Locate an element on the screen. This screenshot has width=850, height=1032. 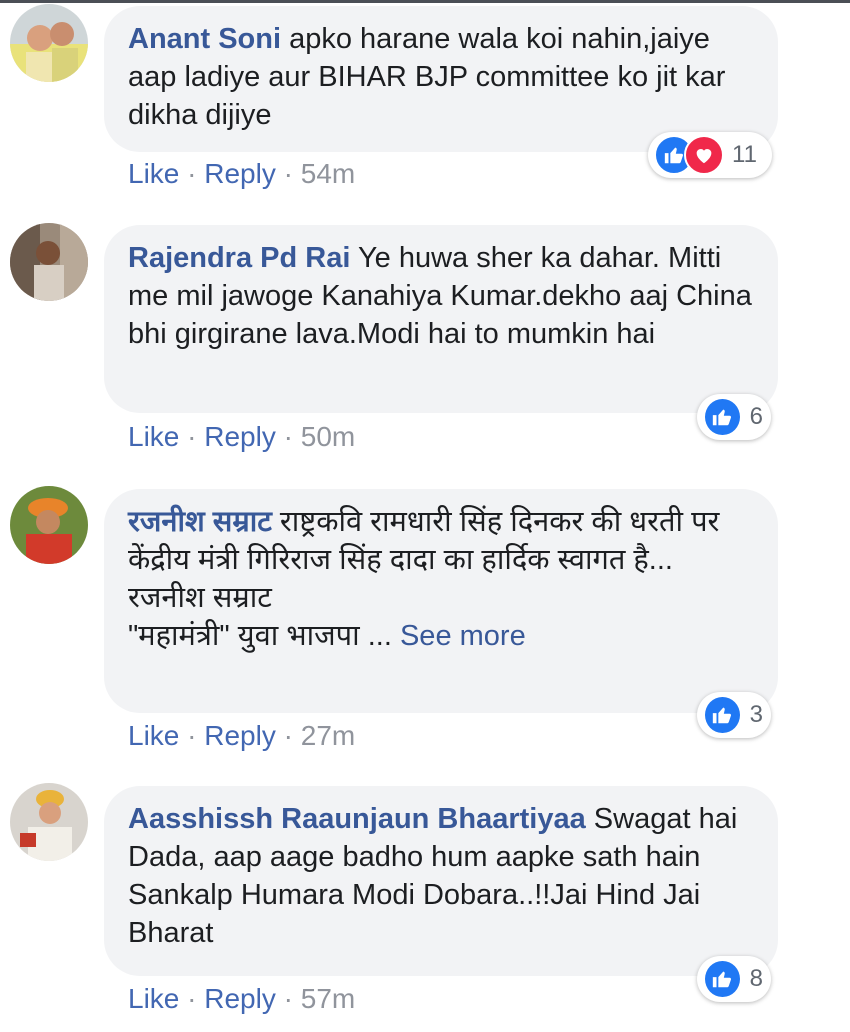
comment-timestamp: 50m is located at coordinates (328, 436).